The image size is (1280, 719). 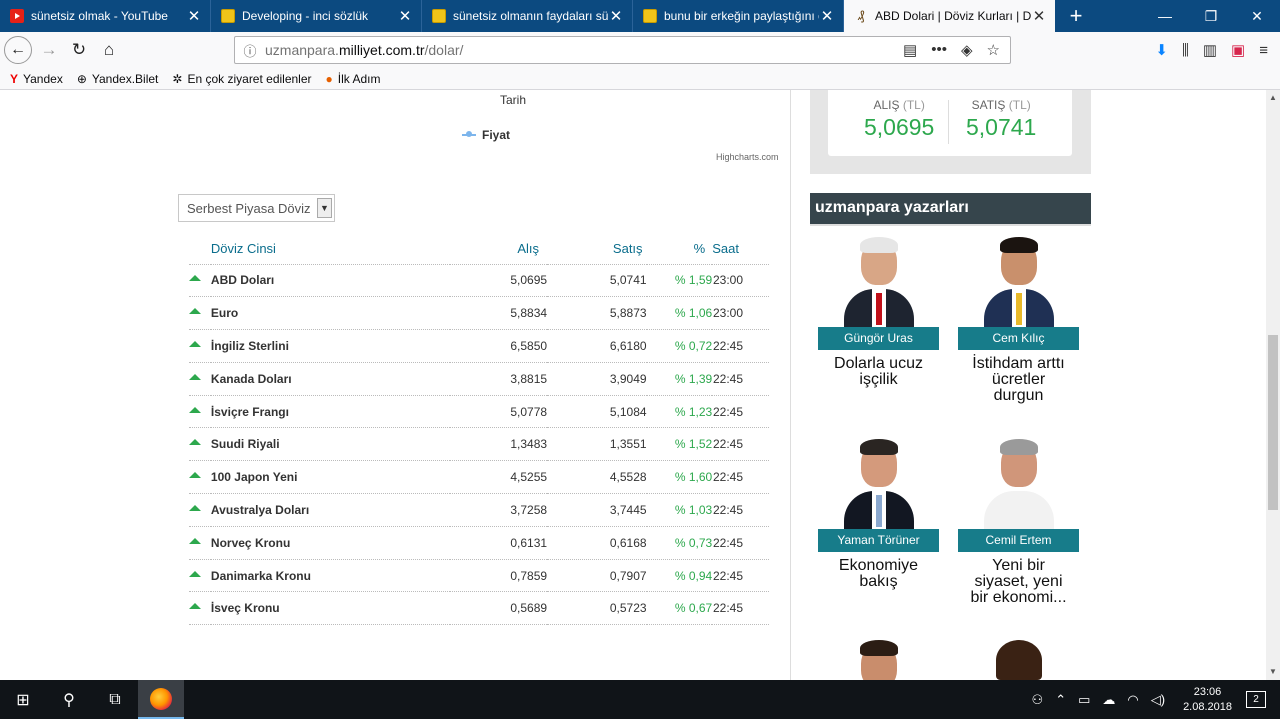 What do you see at coordinates (479, 543) in the screenshot?
I see `table-row: Norveç Kronu 0,6131 0,6168% 0,73 22:45` at bounding box center [479, 543].